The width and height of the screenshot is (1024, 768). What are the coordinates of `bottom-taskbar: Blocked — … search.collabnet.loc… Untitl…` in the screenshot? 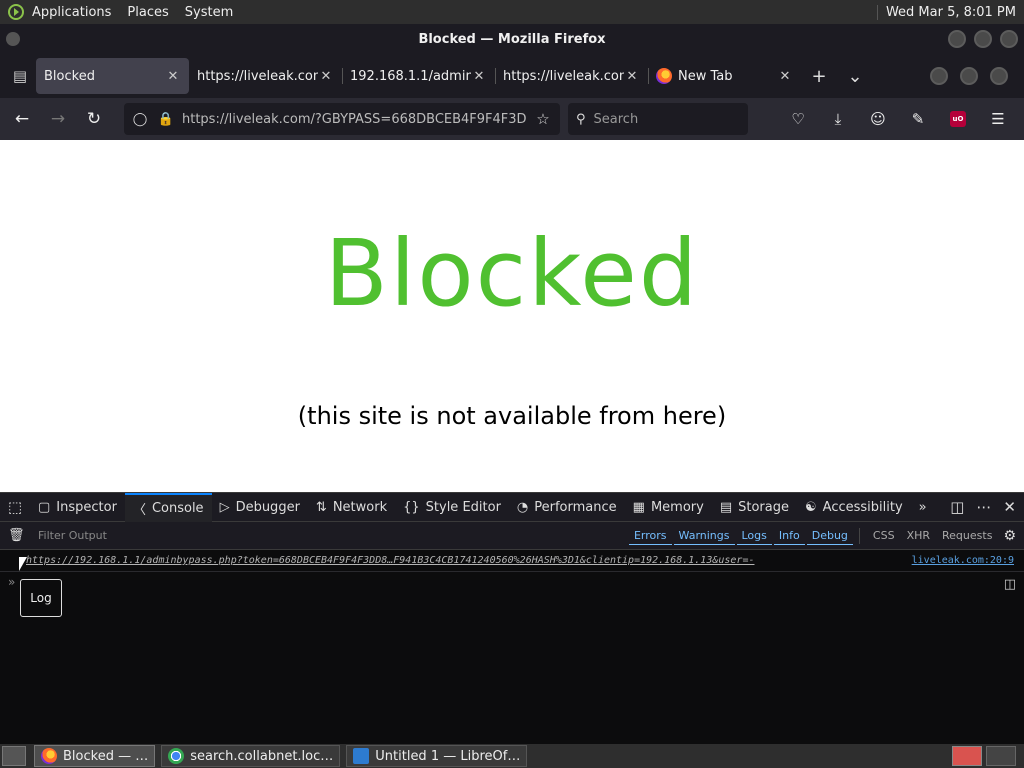 It's located at (512, 756).